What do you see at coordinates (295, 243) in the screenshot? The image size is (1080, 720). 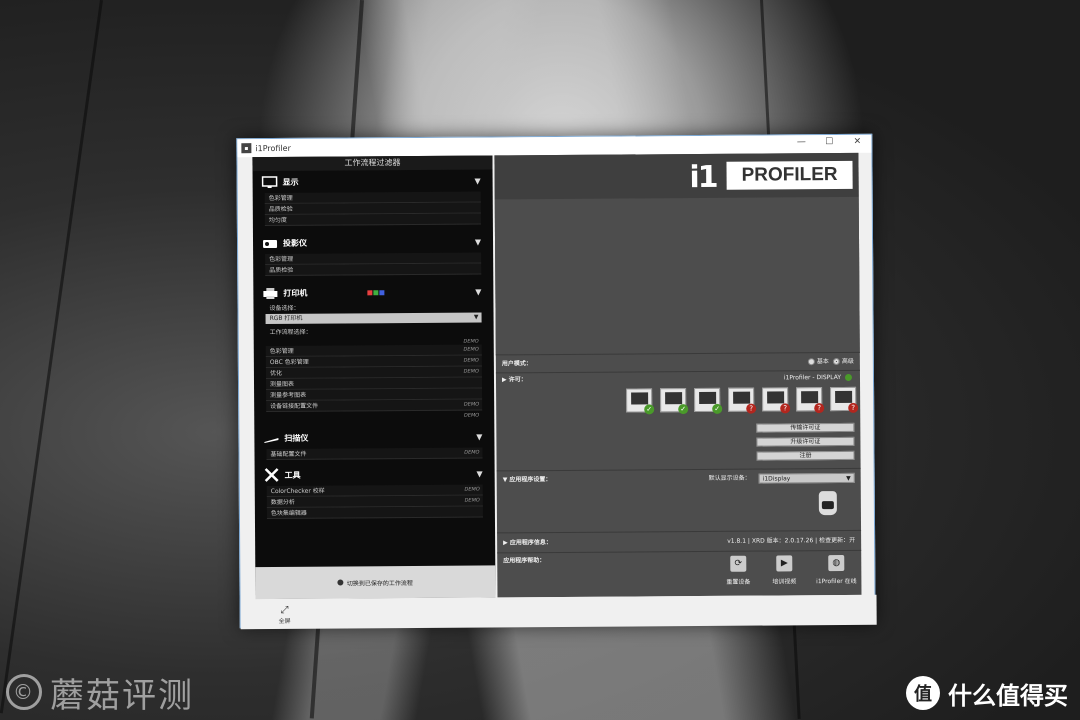 I see `section-title: 投影仪` at bounding box center [295, 243].